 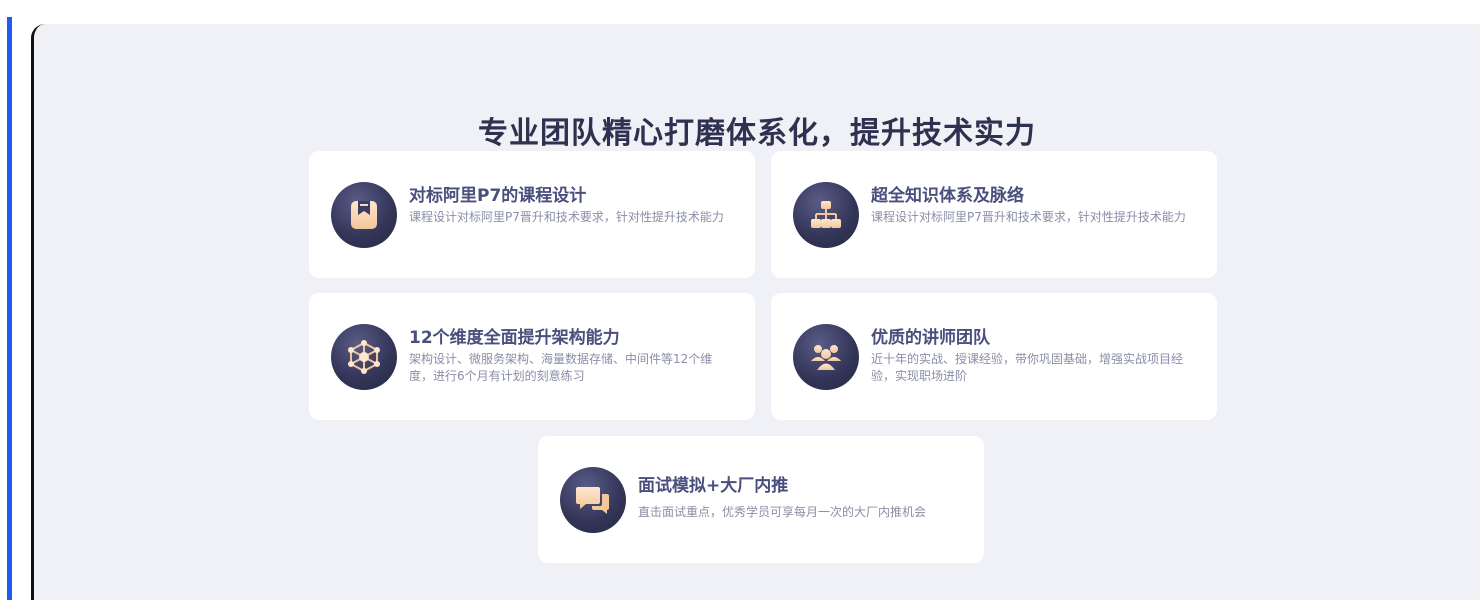 What do you see at coordinates (364, 215) in the screenshot?
I see `bookmark-icon` at bounding box center [364, 215].